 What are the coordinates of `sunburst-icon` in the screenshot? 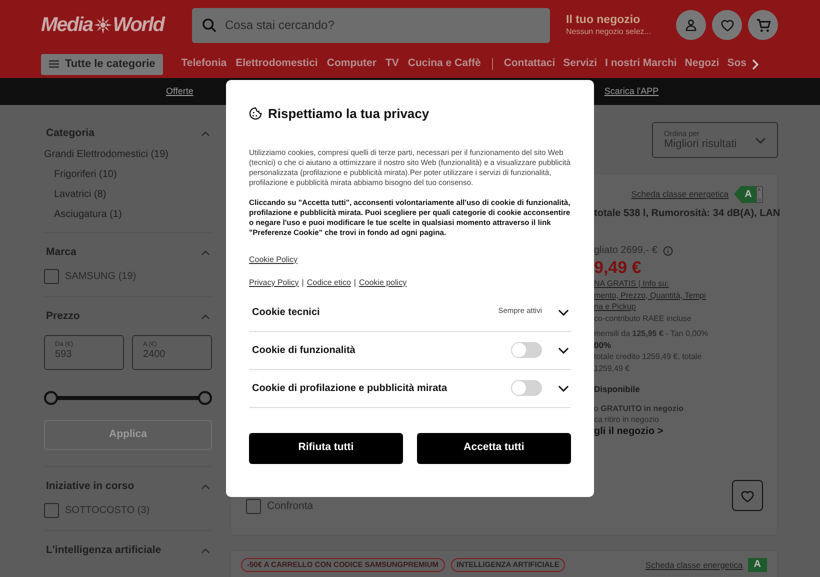 It's located at (103, 25).